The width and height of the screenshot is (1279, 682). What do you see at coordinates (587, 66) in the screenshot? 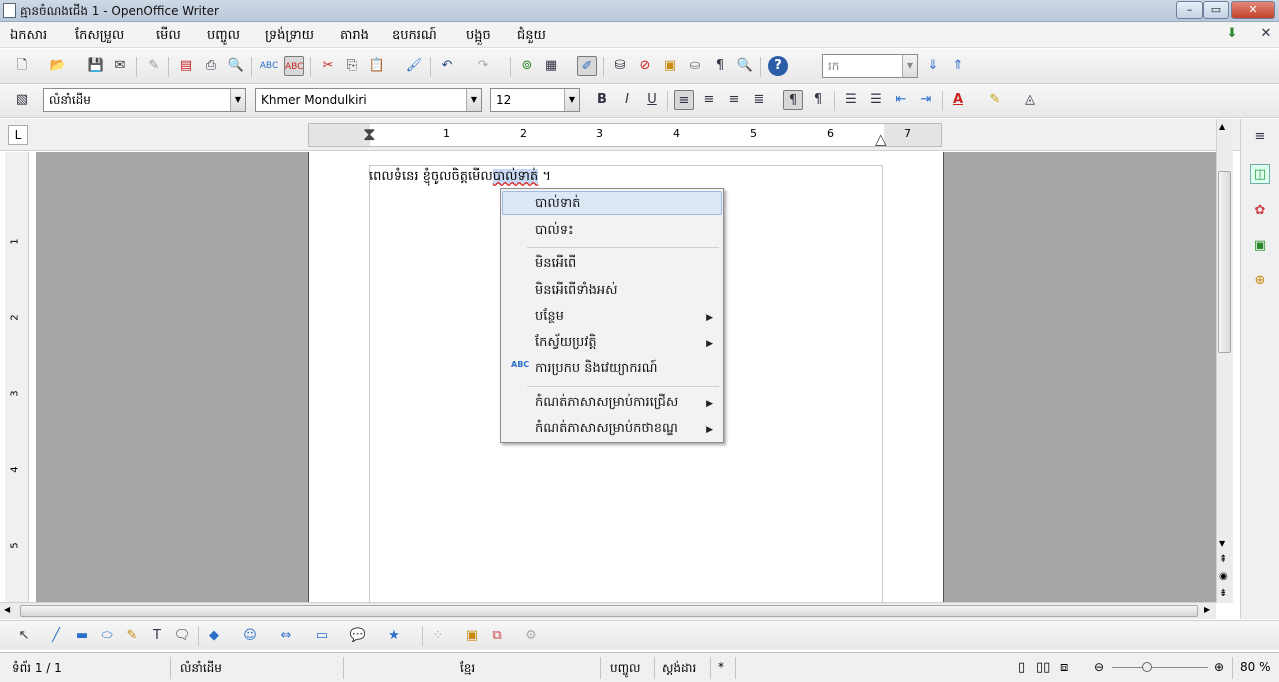
I see `show-draw-functions-icon: ✐` at bounding box center [587, 66].